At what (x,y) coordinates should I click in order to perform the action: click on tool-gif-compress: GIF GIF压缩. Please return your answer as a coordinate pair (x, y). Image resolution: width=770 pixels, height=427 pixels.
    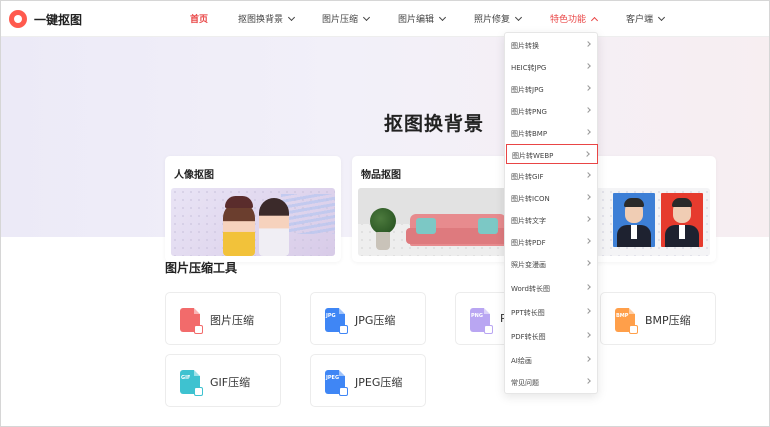
    Looking at the image, I should click on (223, 380).